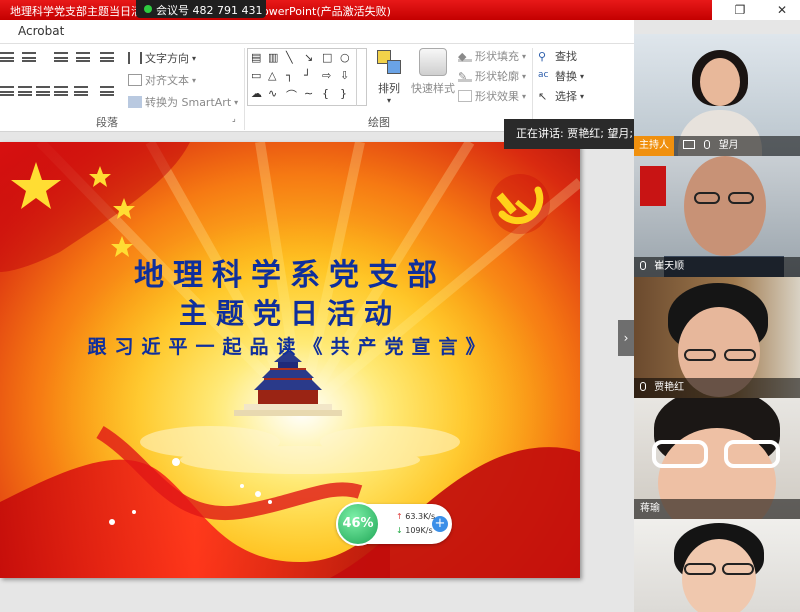  What do you see at coordinates (344, 75) in the screenshot?
I see `down-arrow-shape-icon: ⇩` at bounding box center [344, 75].